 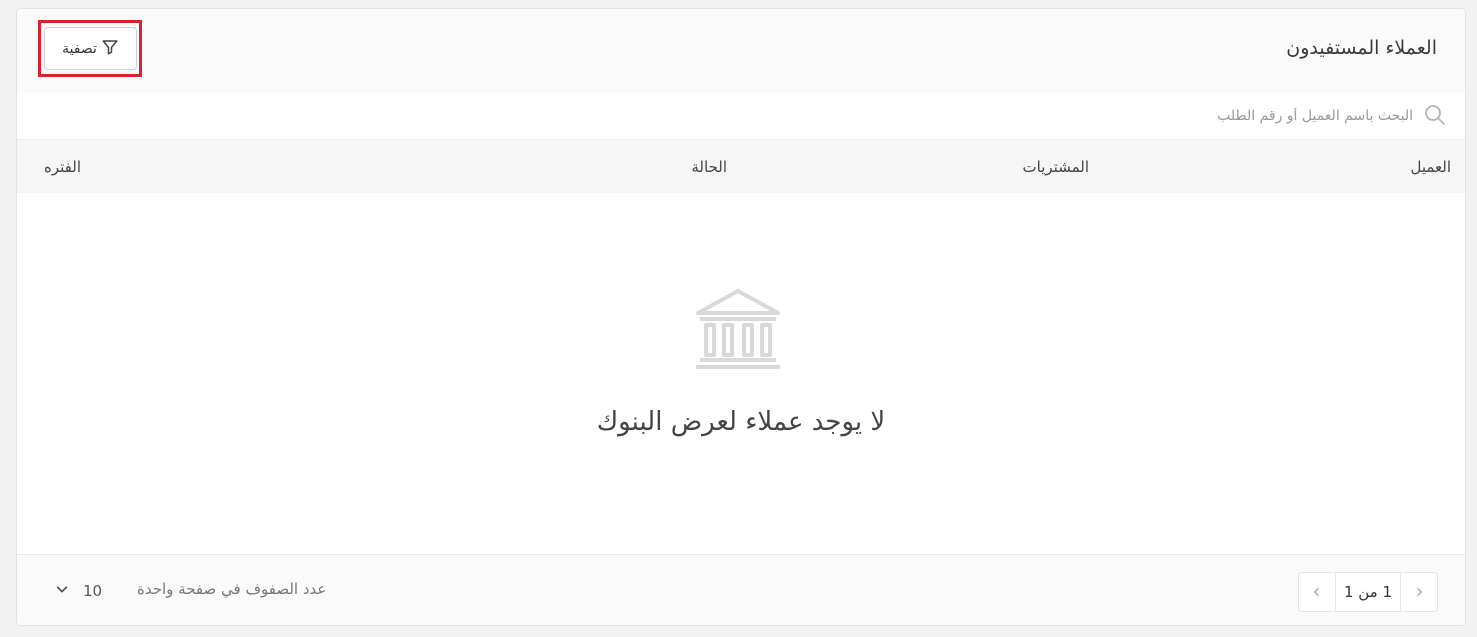 I want to click on rows-per-page-select: 10, so click(x=91, y=591).